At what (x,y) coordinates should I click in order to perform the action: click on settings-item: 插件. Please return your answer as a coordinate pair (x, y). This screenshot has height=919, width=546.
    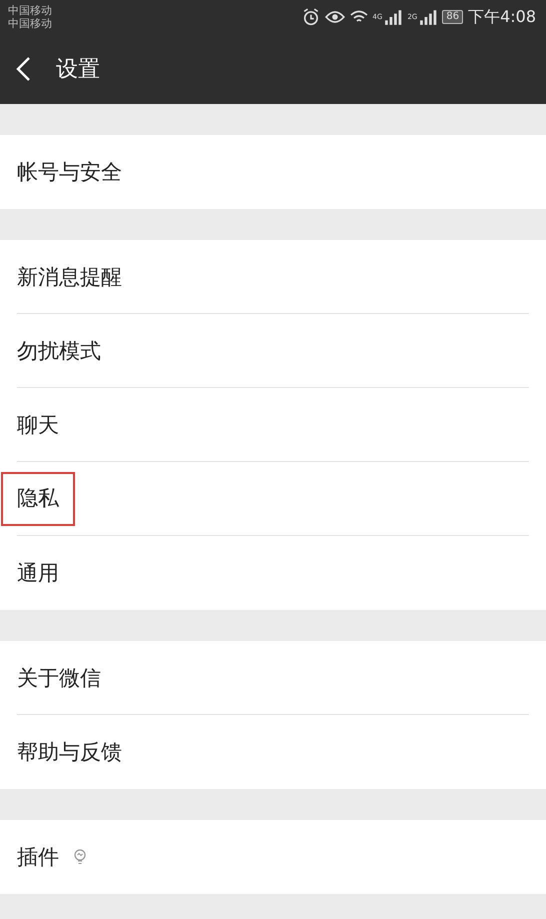
    Looking at the image, I should click on (38, 857).